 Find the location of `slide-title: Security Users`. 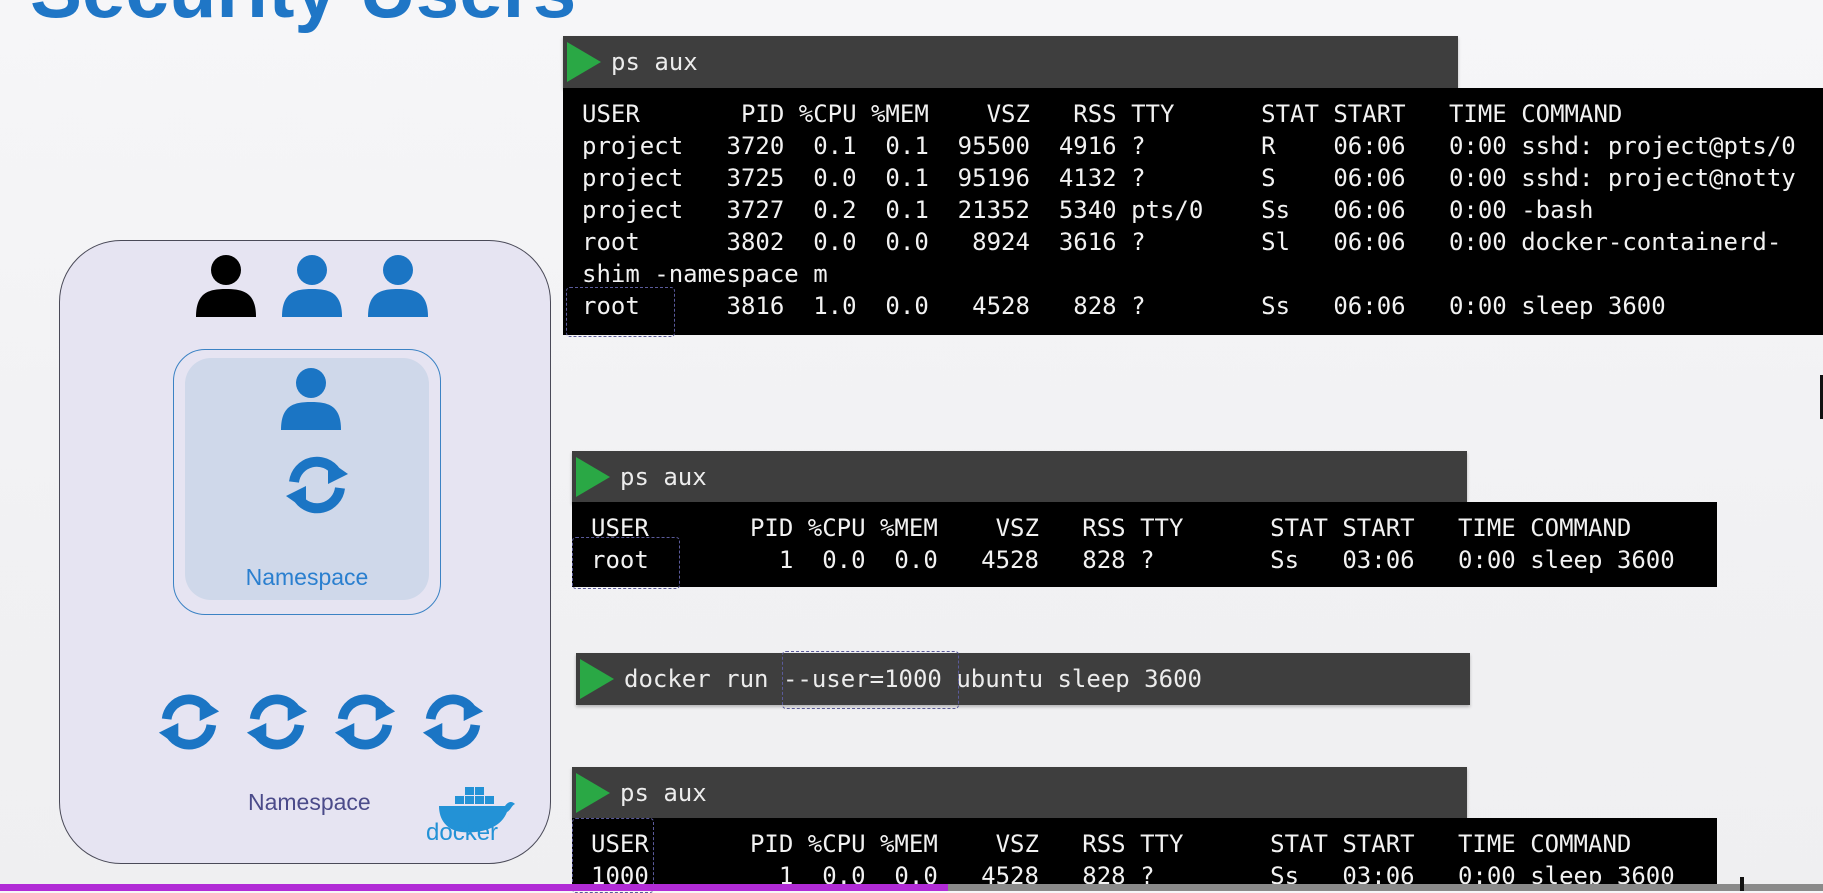

slide-title: Security Users is located at coordinates (303, 18).